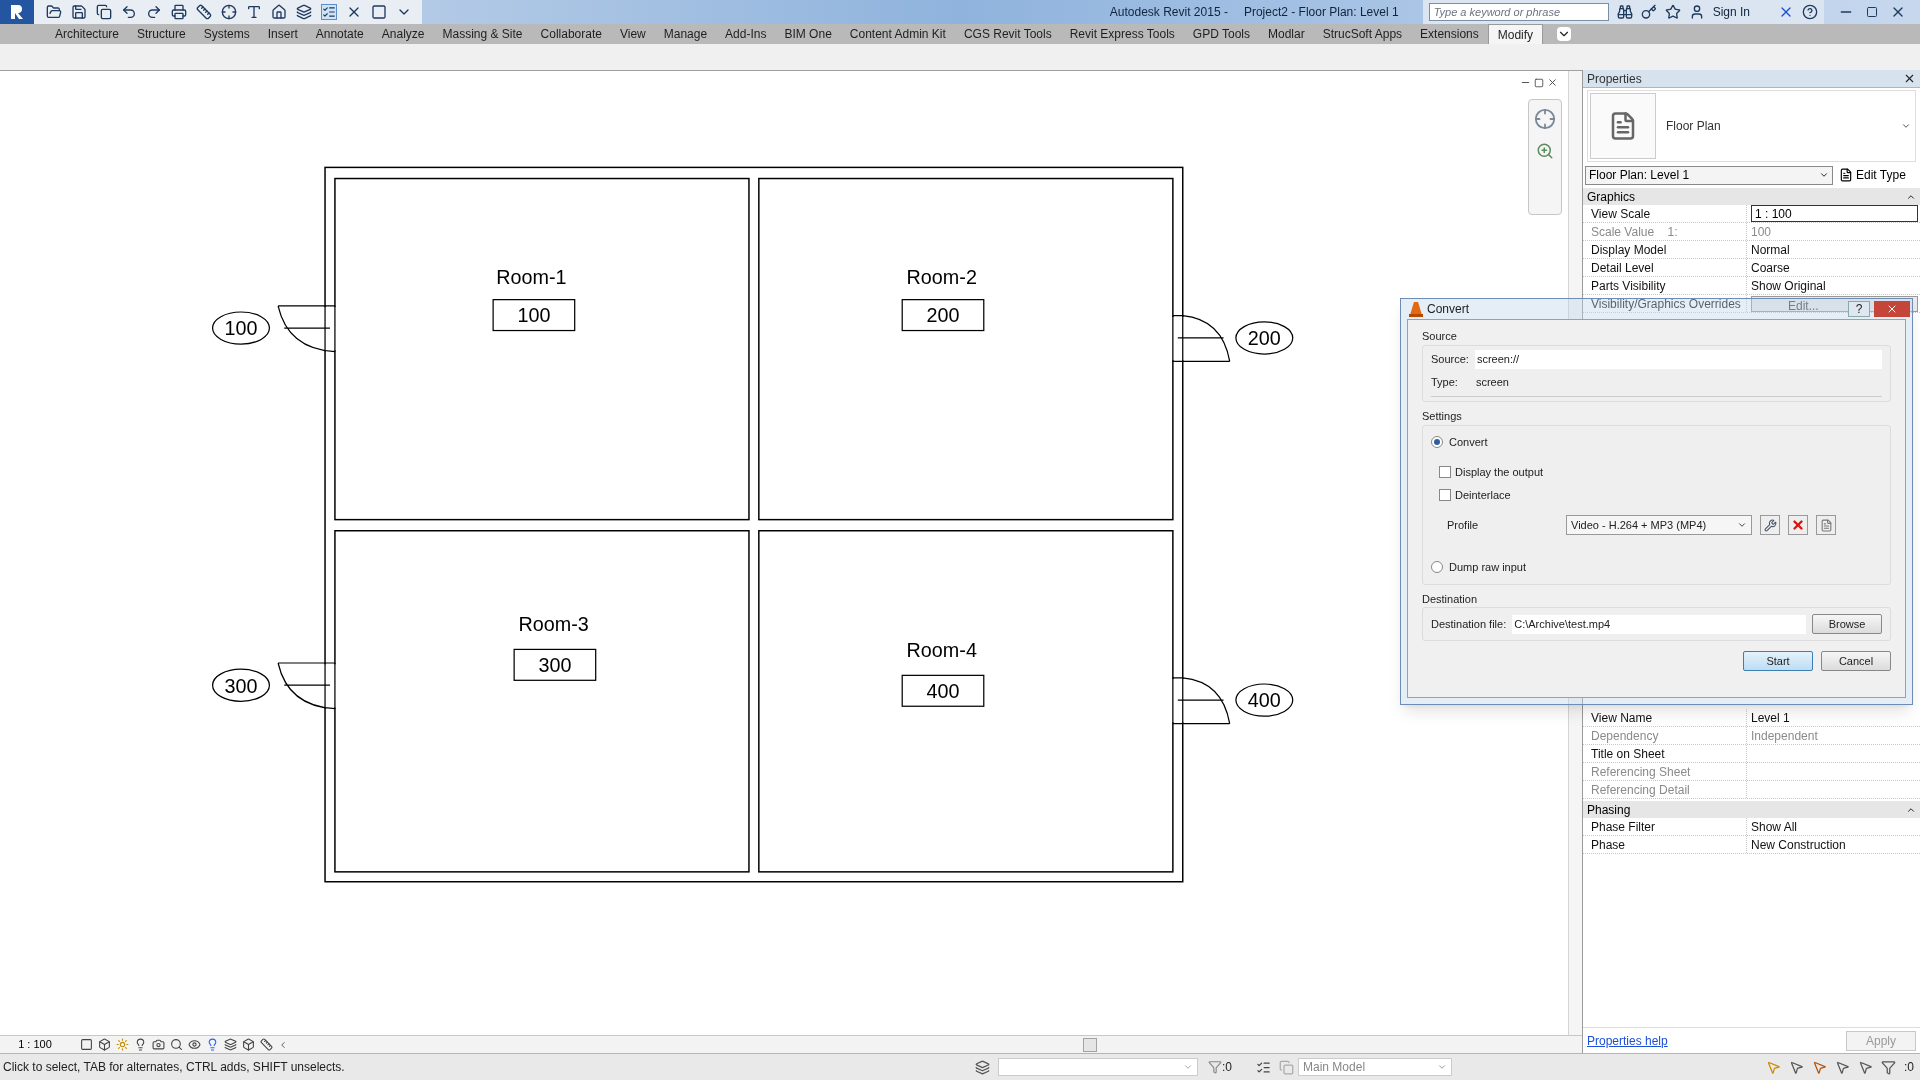 The height and width of the screenshot is (1080, 1920). I want to click on property-value: New Construction, so click(1798, 845).